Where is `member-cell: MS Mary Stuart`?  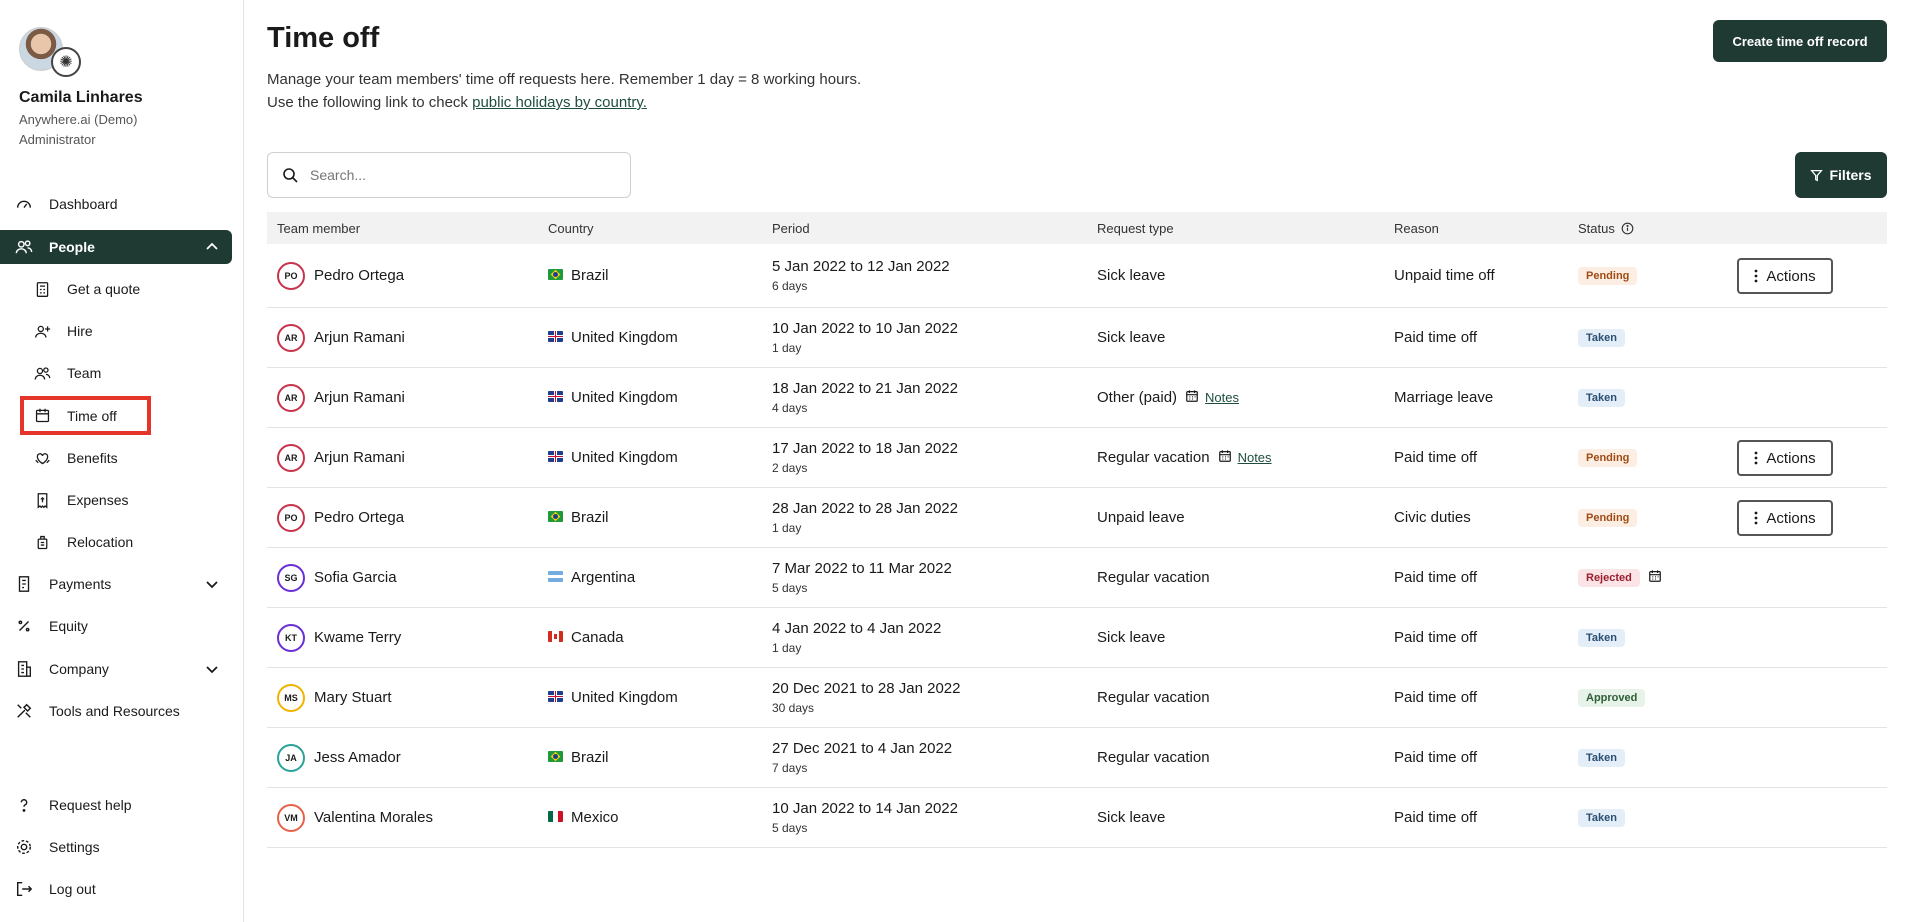
member-cell: MS Mary Stuart is located at coordinates (334, 697).